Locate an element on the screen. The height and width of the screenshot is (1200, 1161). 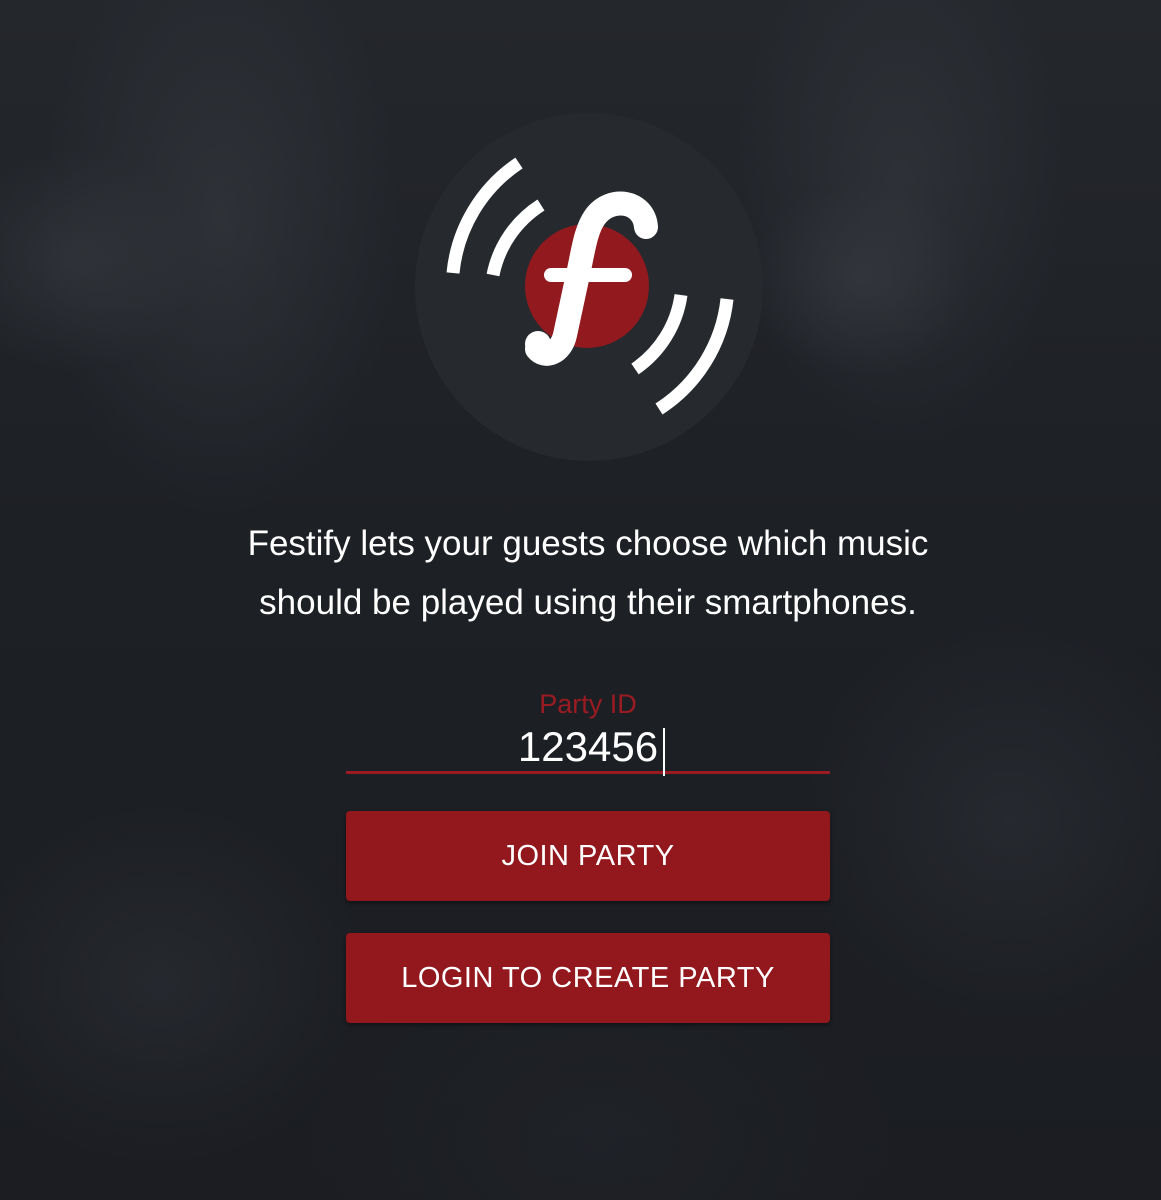
festify-logo-icon is located at coordinates (590, 286).